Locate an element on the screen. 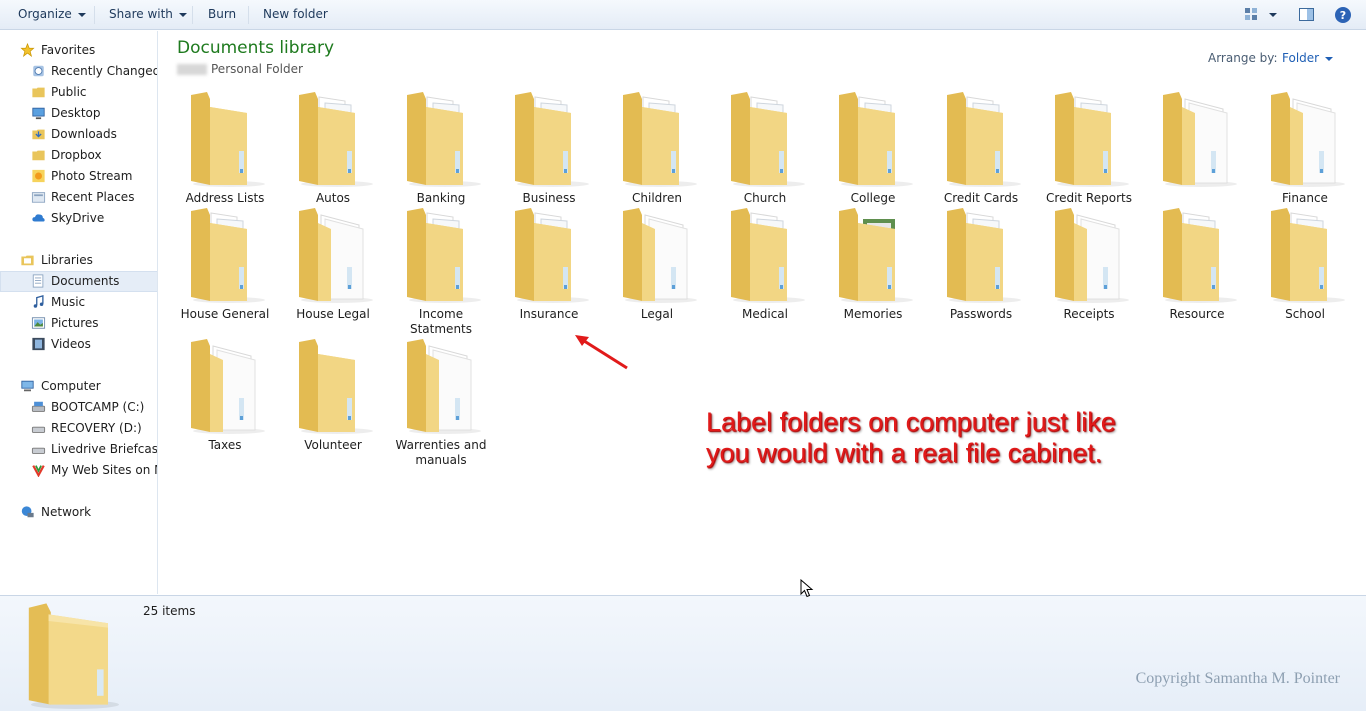 Image resolution: width=1366 pixels, height=711 pixels. folder-item: Passwords is located at coordinates (981, 264).